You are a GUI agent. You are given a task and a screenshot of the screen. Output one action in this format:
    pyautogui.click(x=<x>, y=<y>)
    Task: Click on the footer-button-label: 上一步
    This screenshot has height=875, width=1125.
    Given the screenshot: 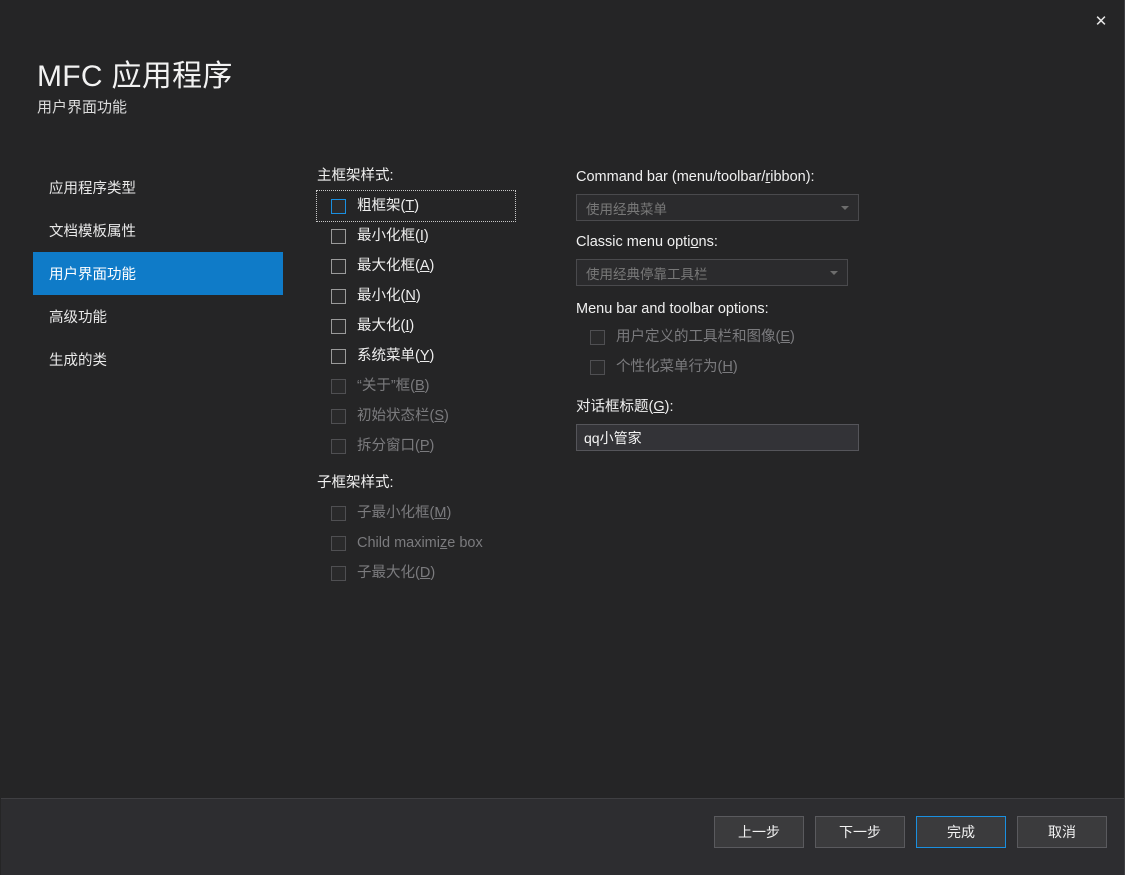 What is the action you would take?
    pyautogui.click(x=759, y=832)
    